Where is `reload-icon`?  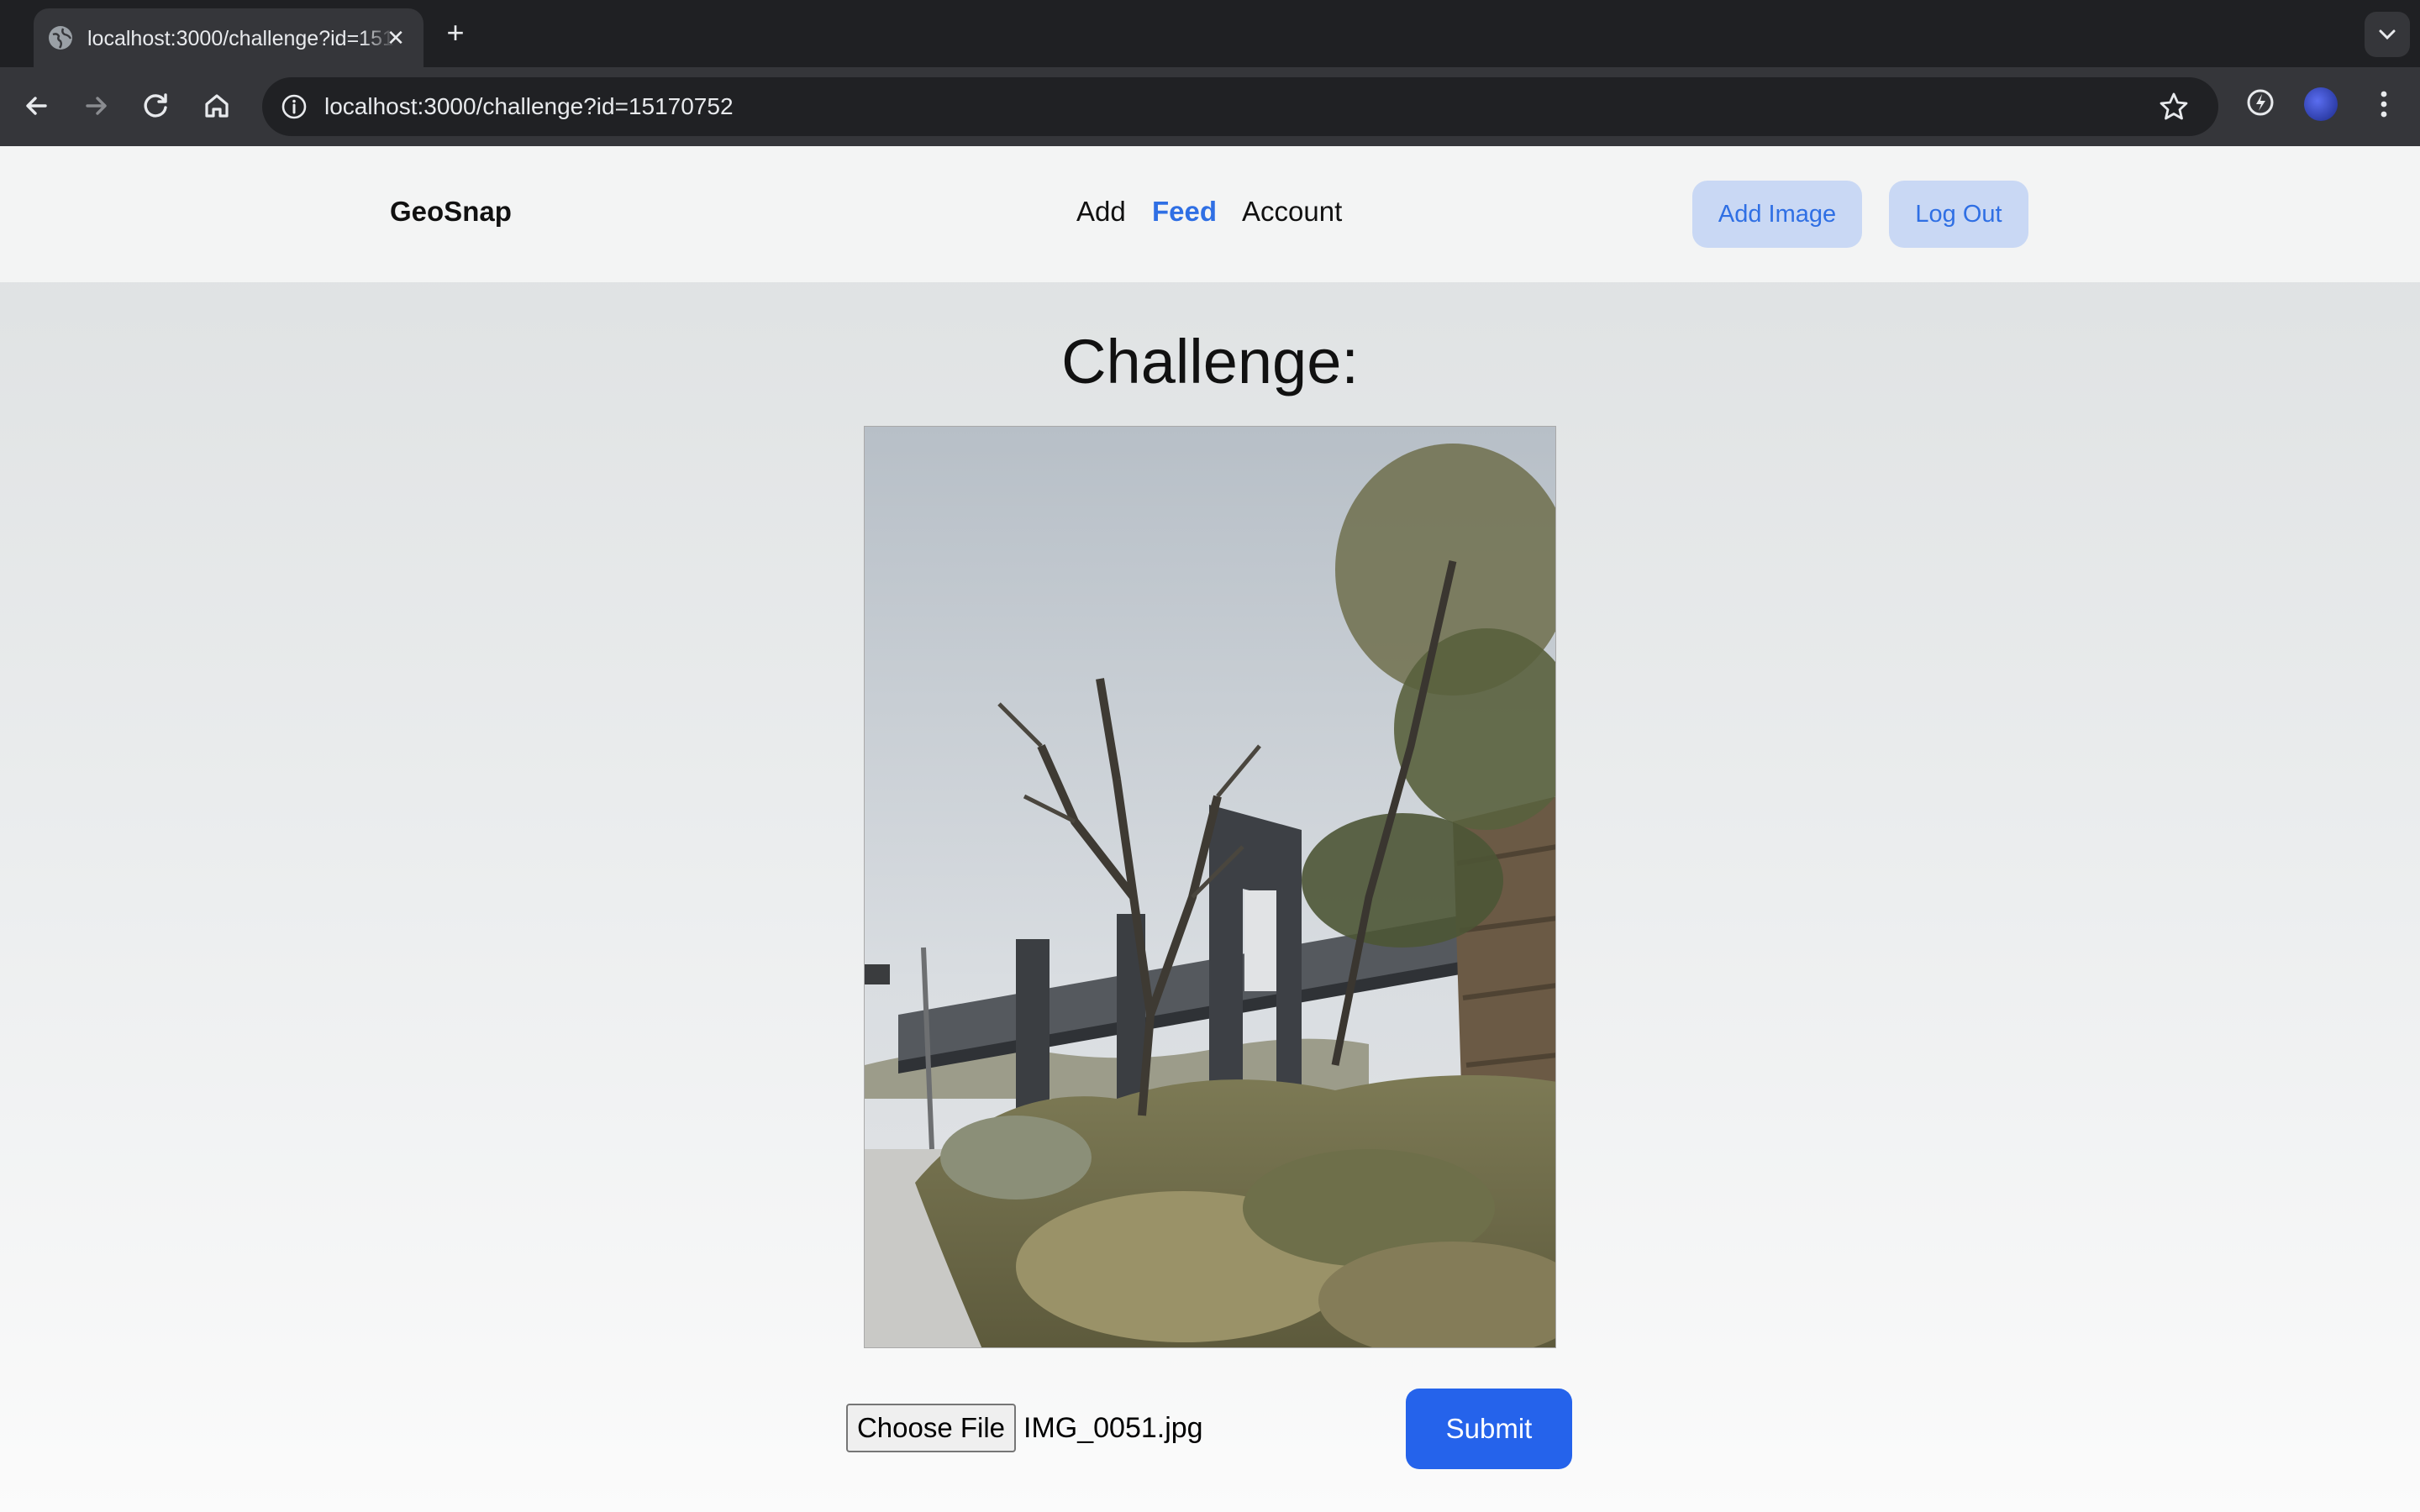
reload-icon is located at coordinates (155, 105).